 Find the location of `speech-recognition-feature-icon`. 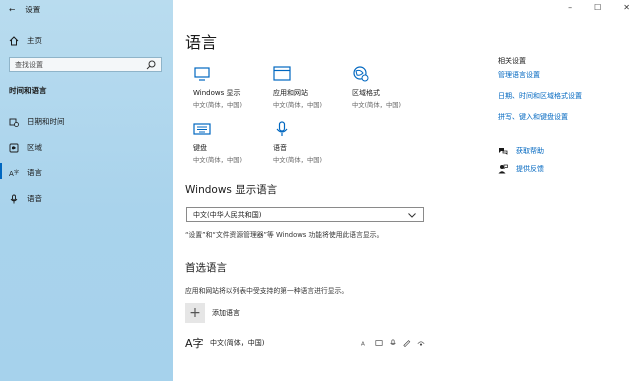

speech-recognition-feature-icon is located at coordinates (421, 343).